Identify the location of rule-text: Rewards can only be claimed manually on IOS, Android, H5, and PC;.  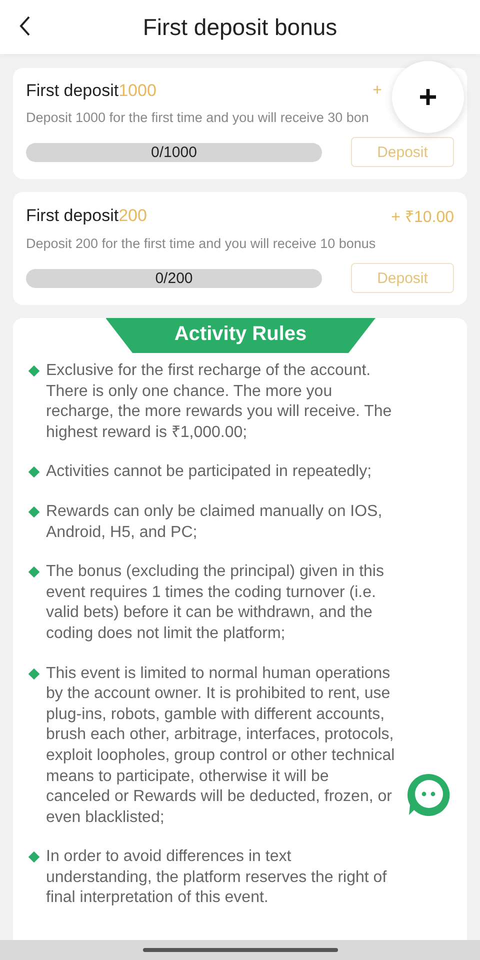
(215, 522).